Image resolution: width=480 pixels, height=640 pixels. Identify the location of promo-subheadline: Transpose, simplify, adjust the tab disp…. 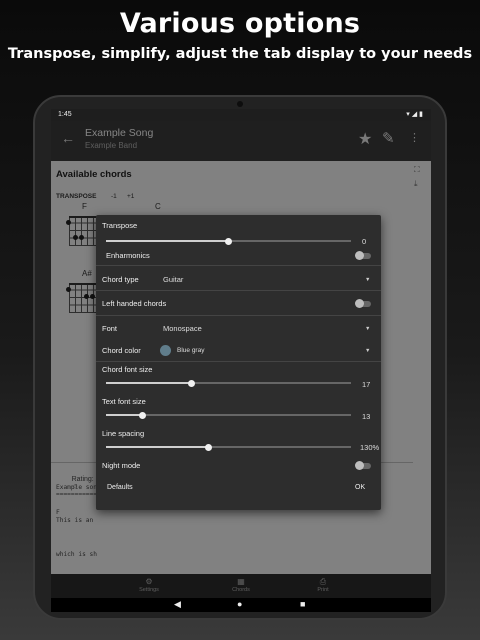
(240, 54).